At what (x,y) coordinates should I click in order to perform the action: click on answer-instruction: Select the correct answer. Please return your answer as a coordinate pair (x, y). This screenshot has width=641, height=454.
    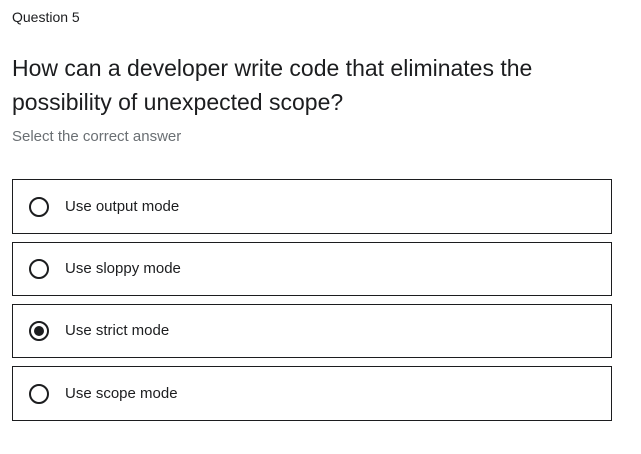
    Looking at the image, I should click on (97, 136).